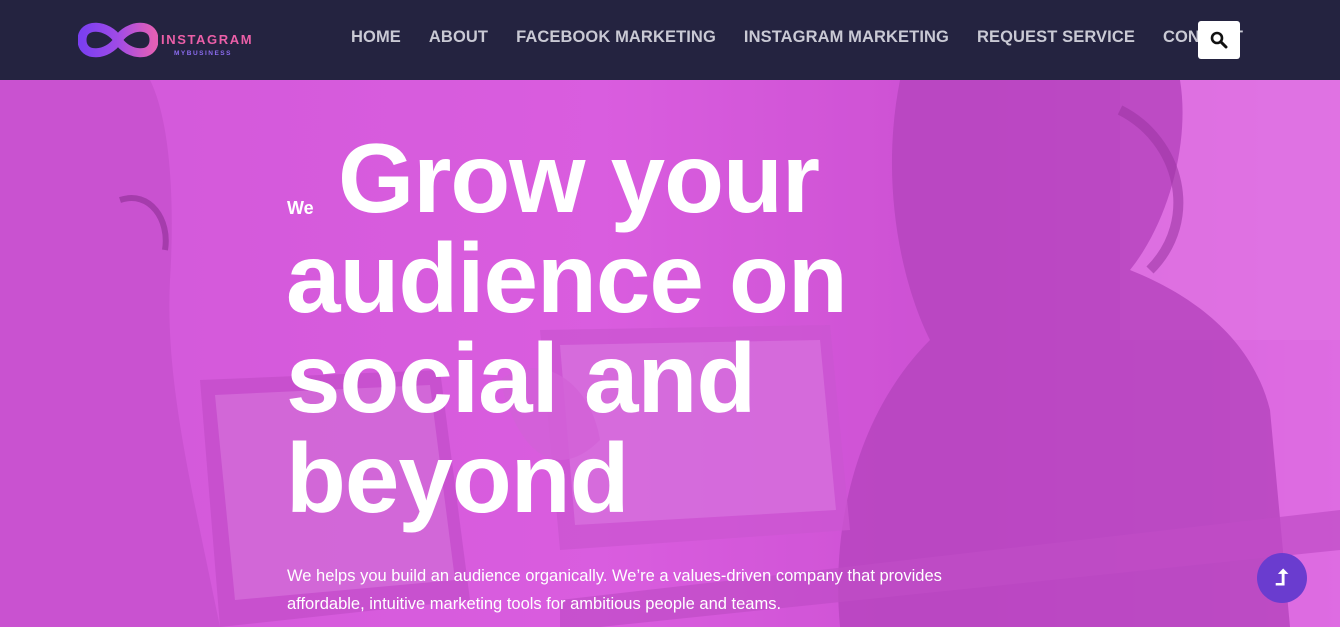 The width and height of the screenshot is (1340, 627). Describe the element at coordinates (1056, 37) in the screenshot. I see `nav-request-service: REQUEST SERVICE` at that location.